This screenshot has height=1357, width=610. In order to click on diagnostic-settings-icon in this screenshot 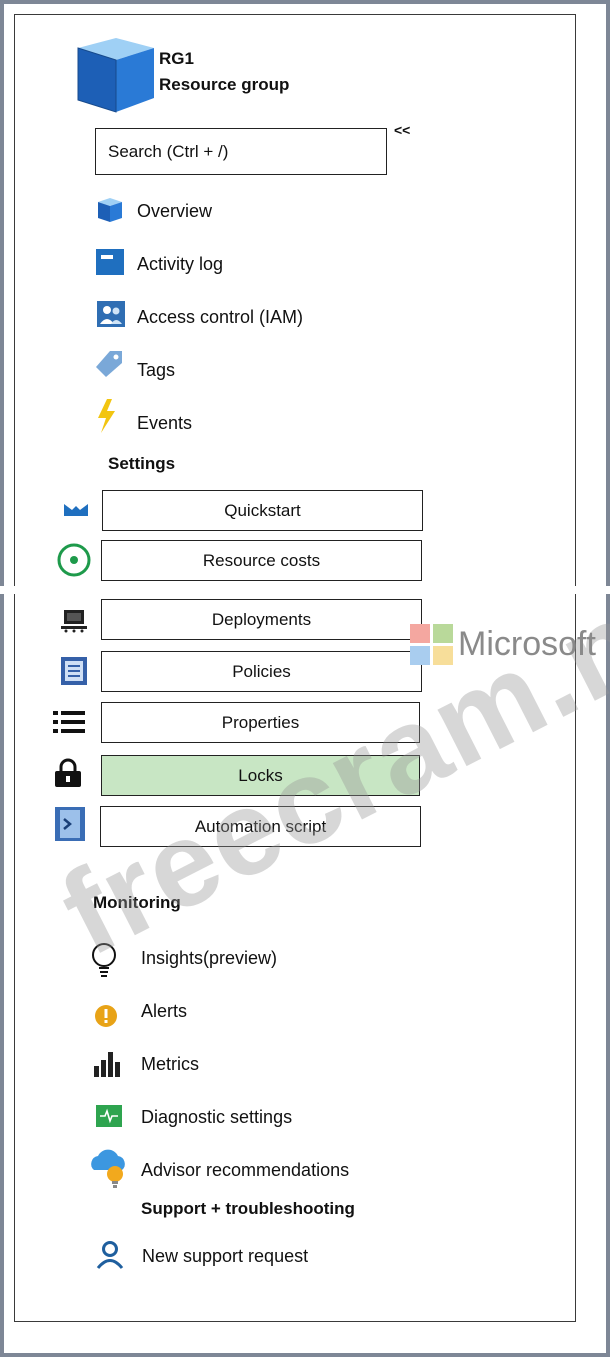, I will do `click(109, 1116)`.